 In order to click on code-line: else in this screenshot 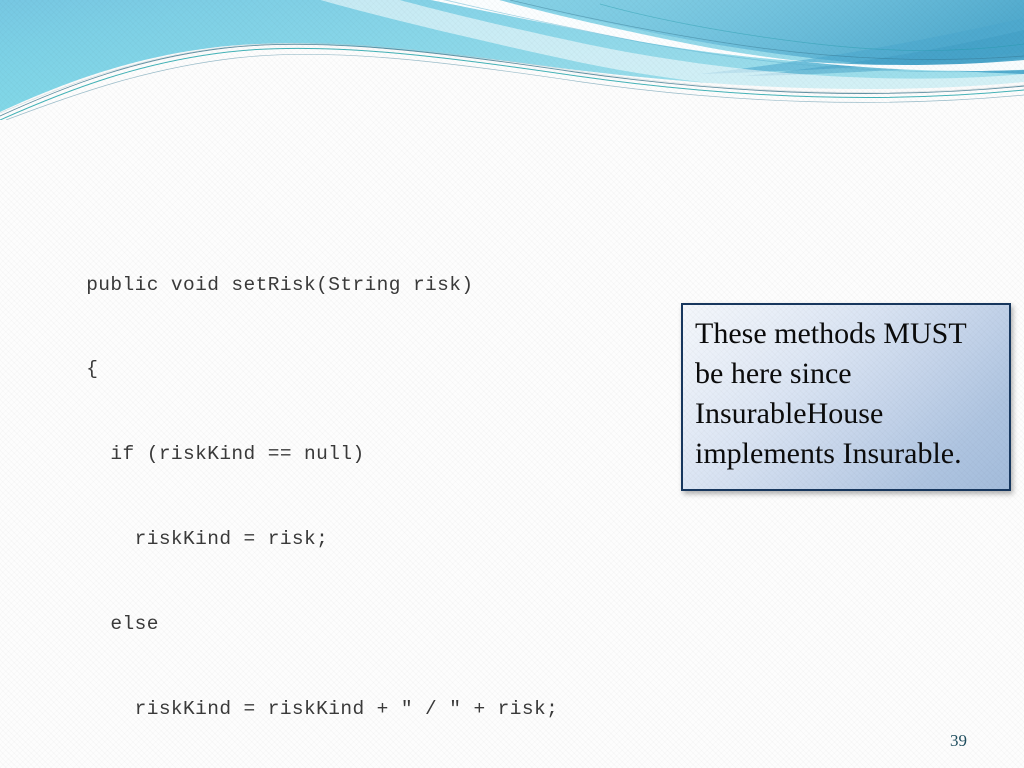, I will do `click(110, 624)`.